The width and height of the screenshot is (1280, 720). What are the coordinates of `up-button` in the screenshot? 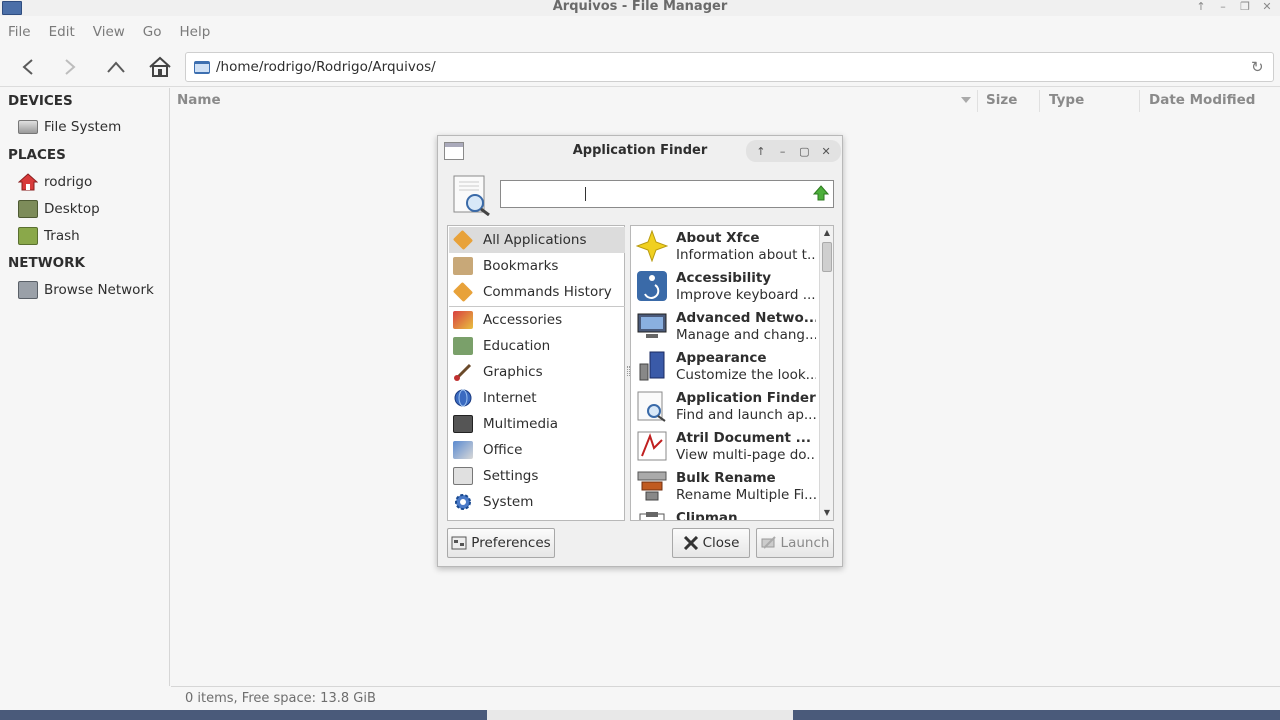 It's located at (116, 67).